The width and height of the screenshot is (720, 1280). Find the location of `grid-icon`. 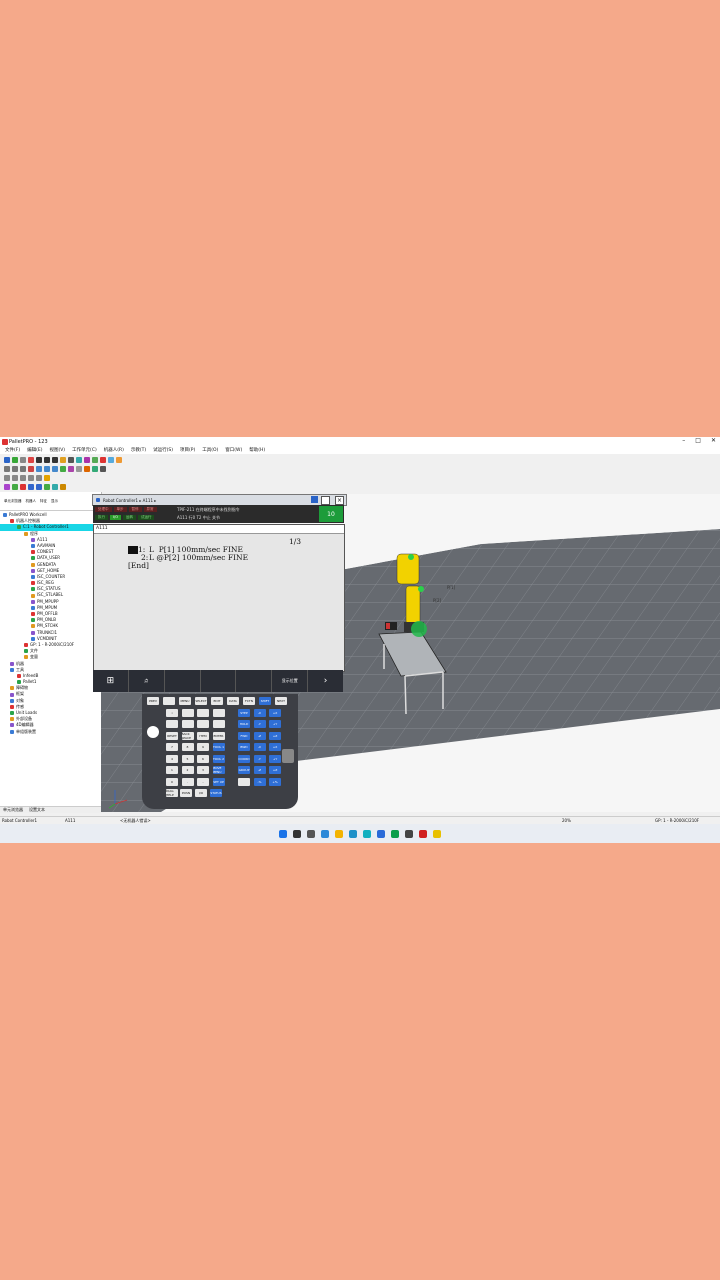

grid-icon is located at coordinates (79, 468).